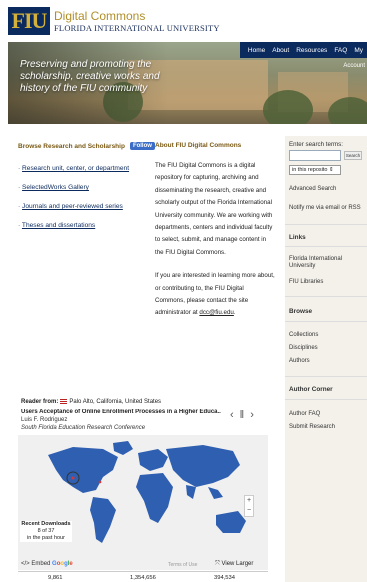  I want to click on map-greenland, so click(123, 448).